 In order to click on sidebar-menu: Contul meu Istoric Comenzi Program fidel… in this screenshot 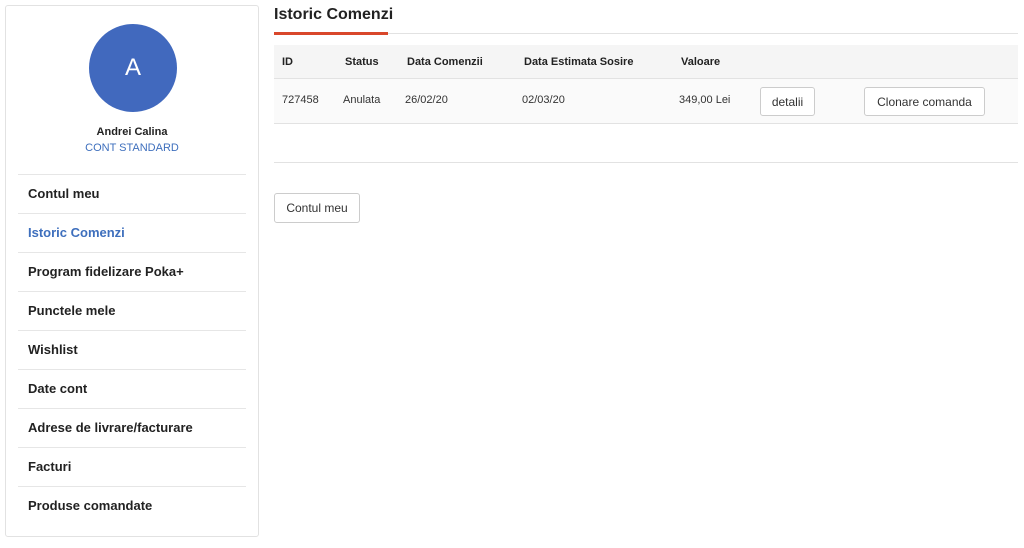, I will do `click(132, 349)`.